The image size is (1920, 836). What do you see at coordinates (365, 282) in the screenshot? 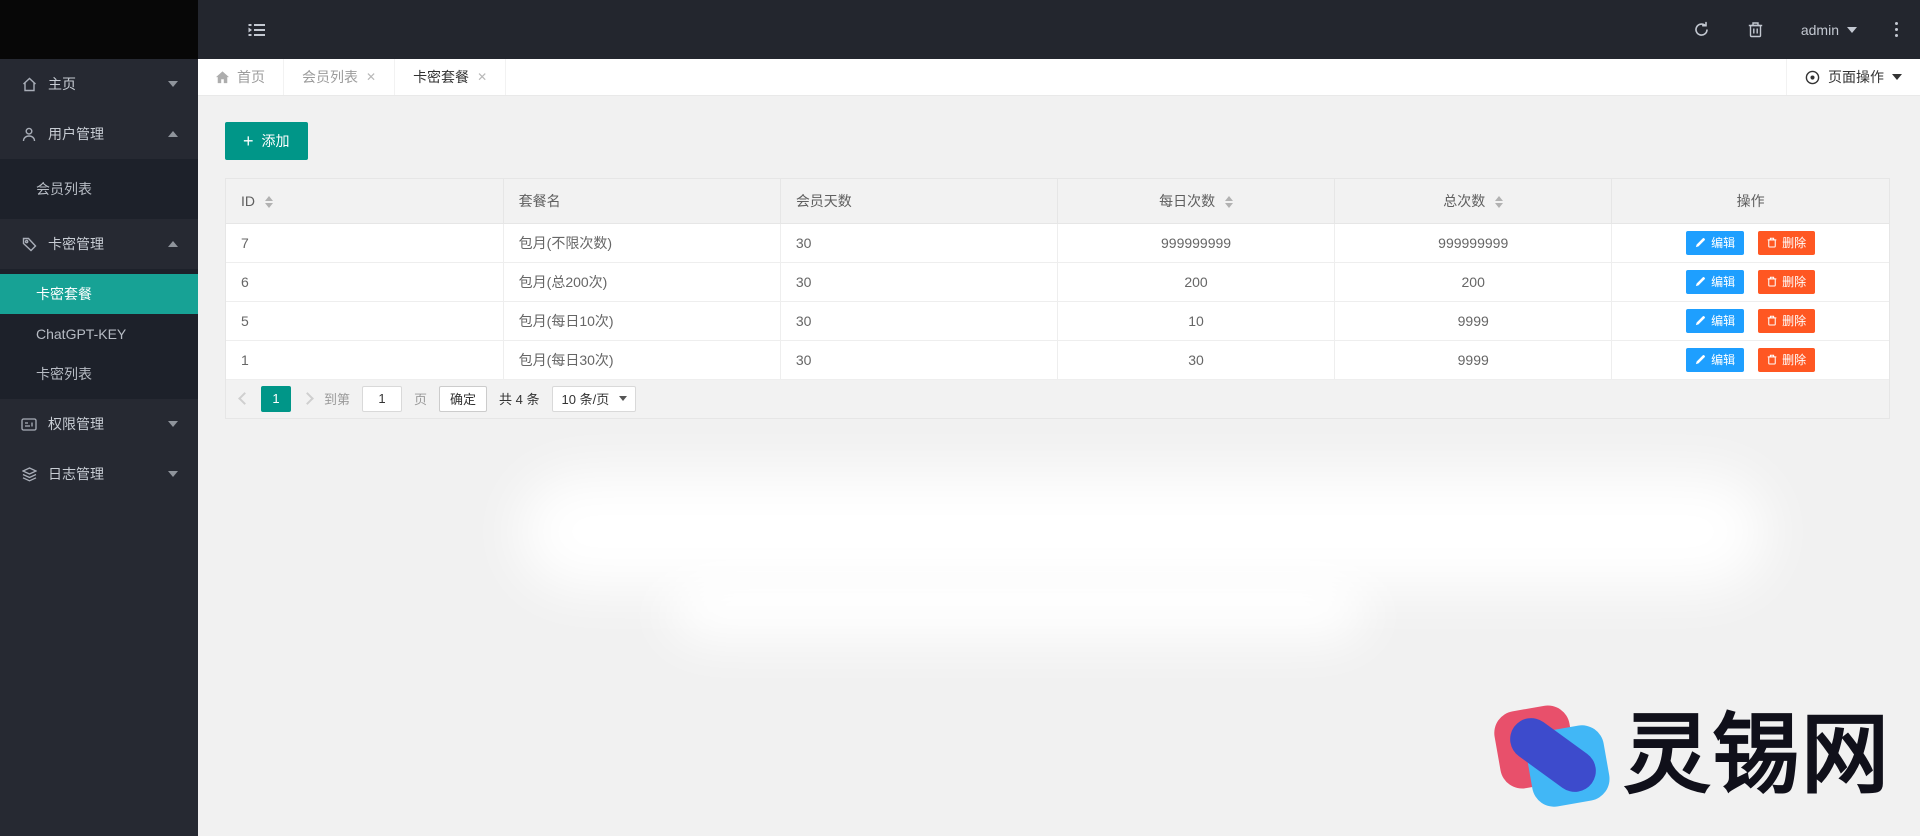
I see `cell-id: 6` at bounding box center [365, 282].